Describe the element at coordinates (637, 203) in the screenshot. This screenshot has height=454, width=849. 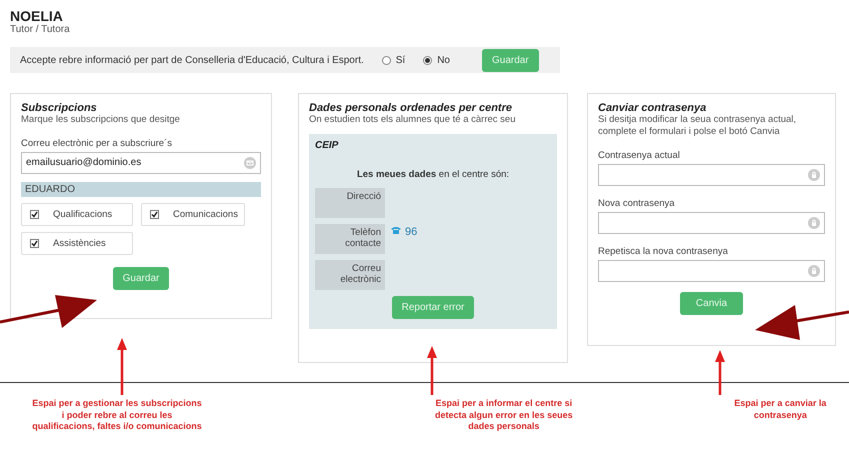
I see `field-label: Nova contrasenya` at that location.